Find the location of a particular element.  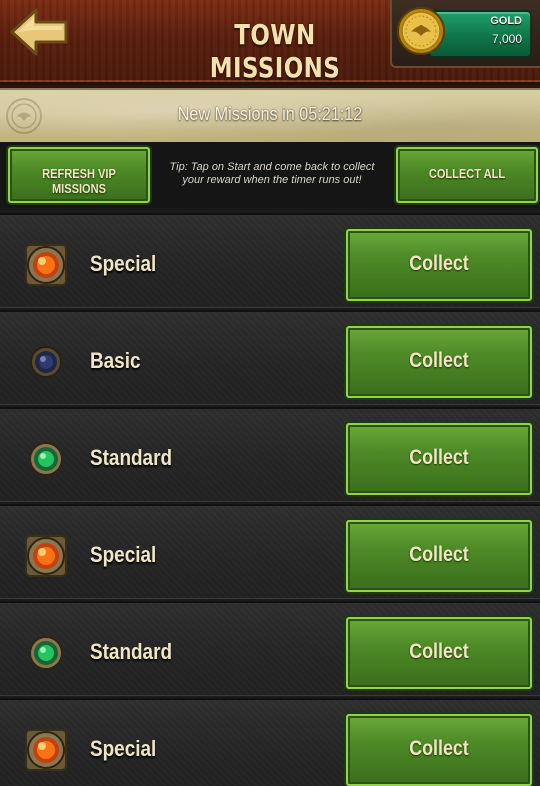

back-arrow-icon is located at coordinates (39, 32).